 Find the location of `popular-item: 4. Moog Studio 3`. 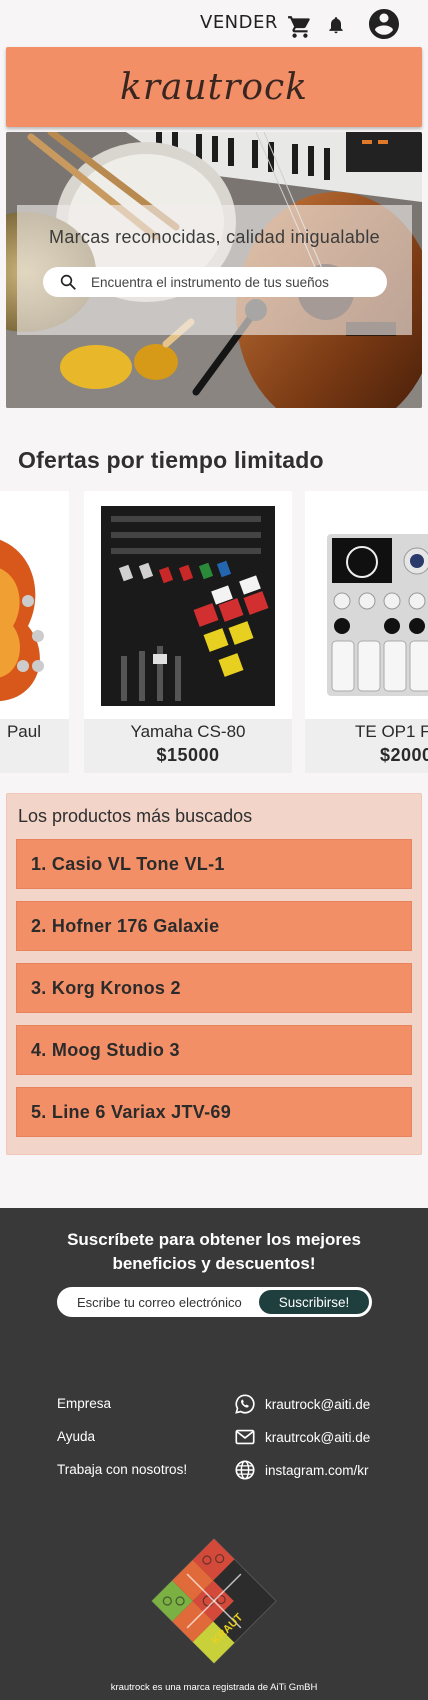

popular-item: 4. Moog Studio 3 is located at coordinates (214, 1050).